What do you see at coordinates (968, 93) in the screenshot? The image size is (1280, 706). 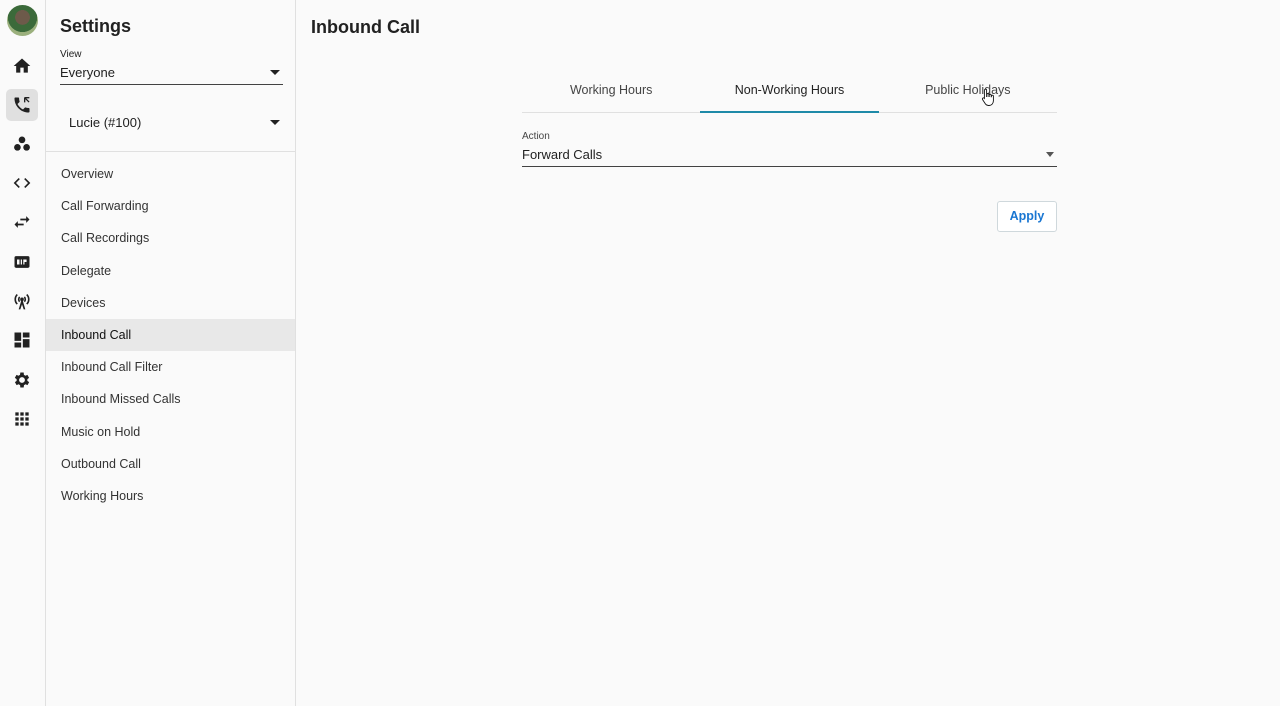 I see `tab-public-holidays: Public Holidays` at bounding box center [968, 93].